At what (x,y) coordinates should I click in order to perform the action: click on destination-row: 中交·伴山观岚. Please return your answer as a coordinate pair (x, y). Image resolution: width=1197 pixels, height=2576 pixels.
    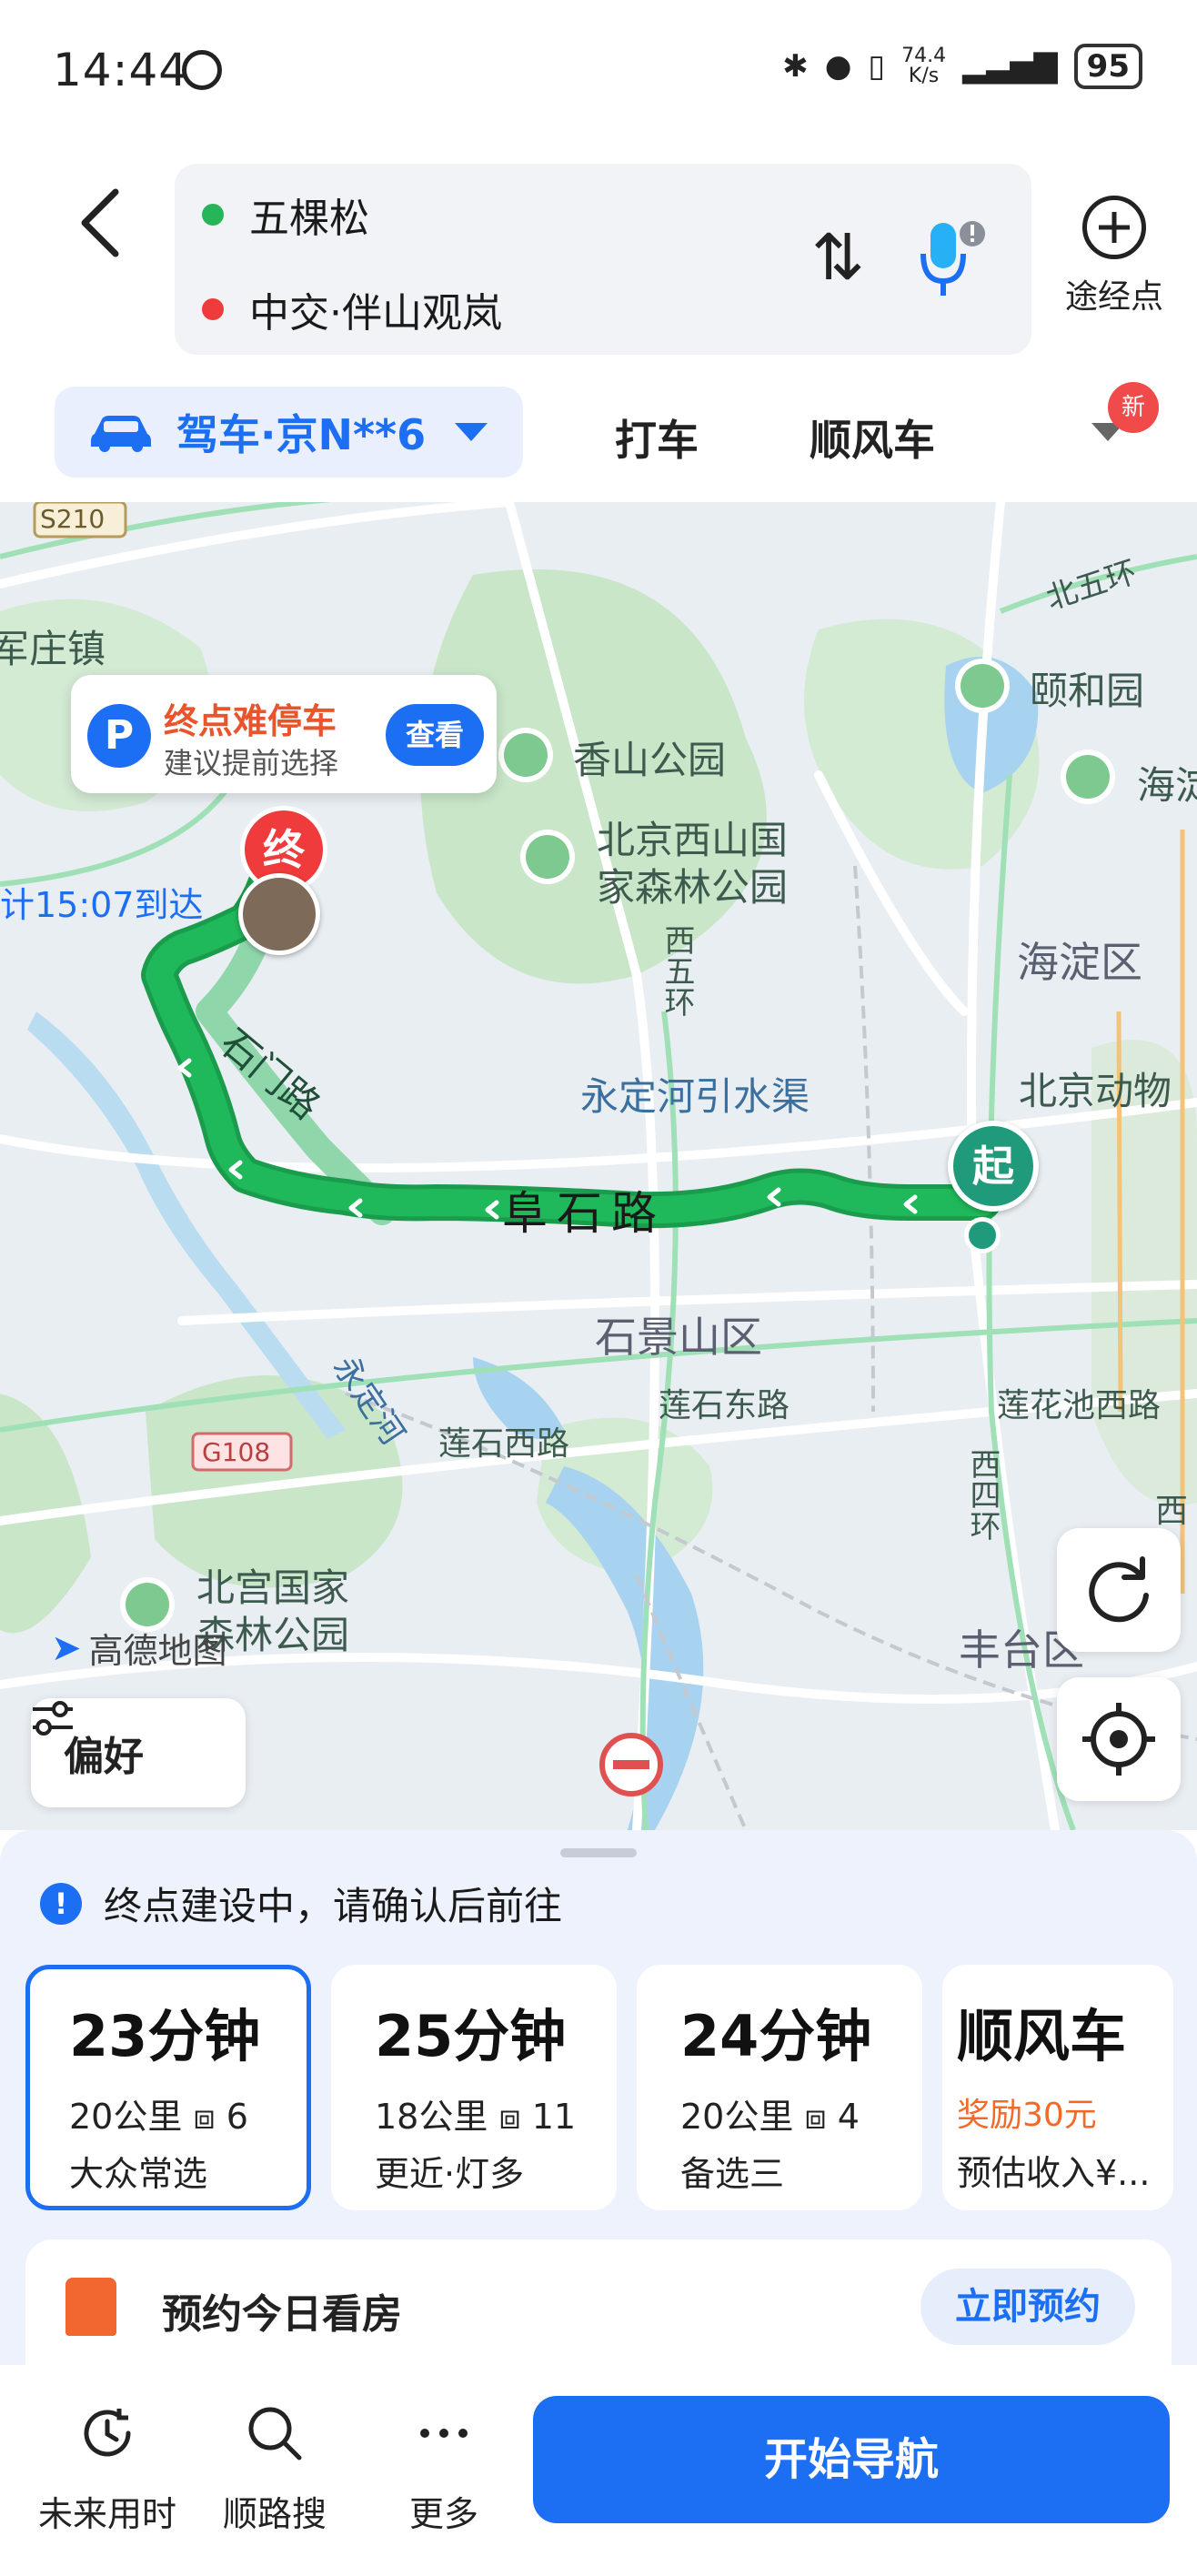
    Looking at the image, I should click on (352, 309).